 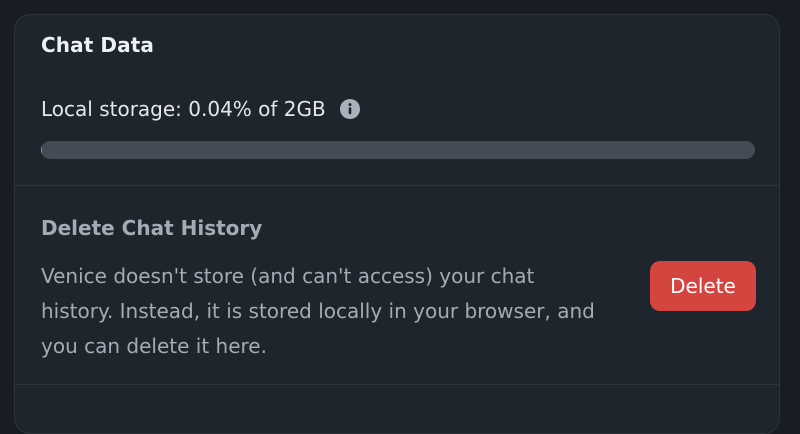 What do you see at coordinates (97, 45) in the screenshot?
I see `card-title: Chat Data` at bounding box center [97, 45].